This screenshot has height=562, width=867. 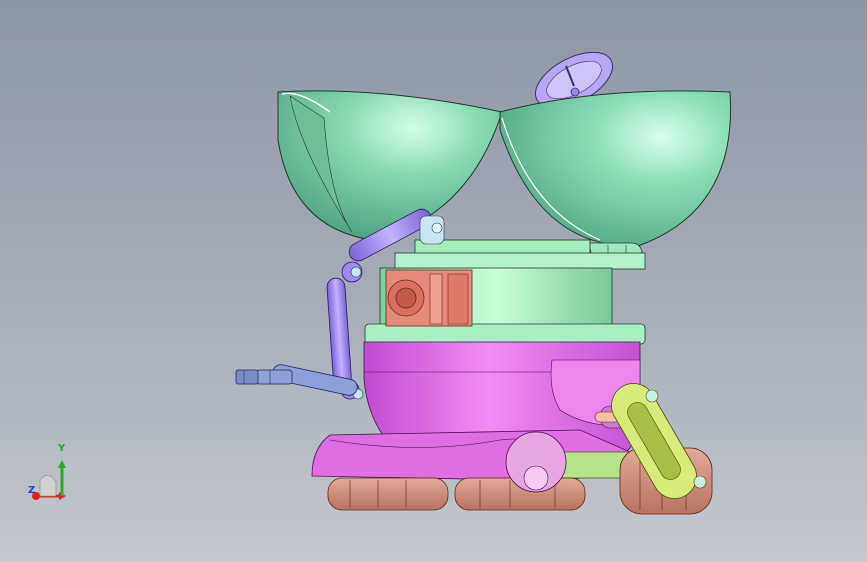 What do you see at coordinates (536, 462) in the screenshot?
I see `drive-wheel` at bounding box center [536, 462].